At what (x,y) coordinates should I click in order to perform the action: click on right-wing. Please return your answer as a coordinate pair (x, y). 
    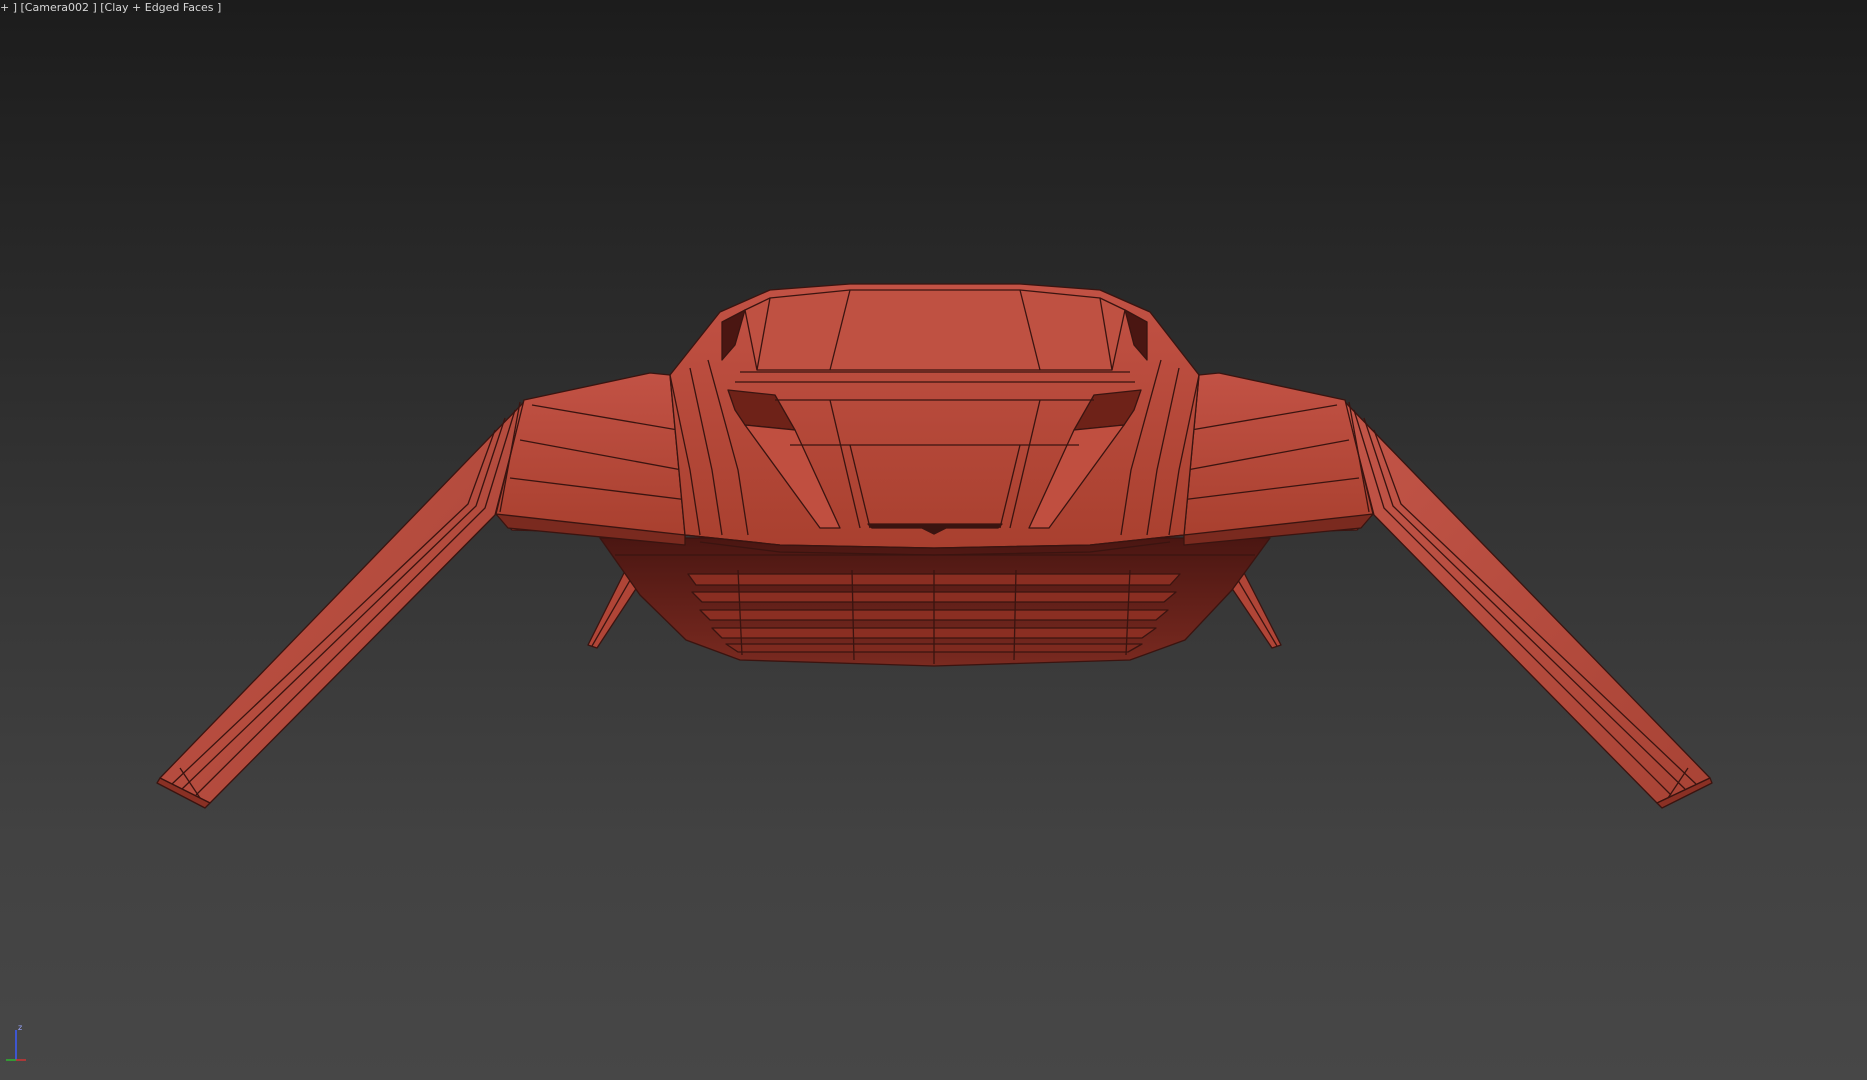
    Looking at the image, I should click on (1277, 459).